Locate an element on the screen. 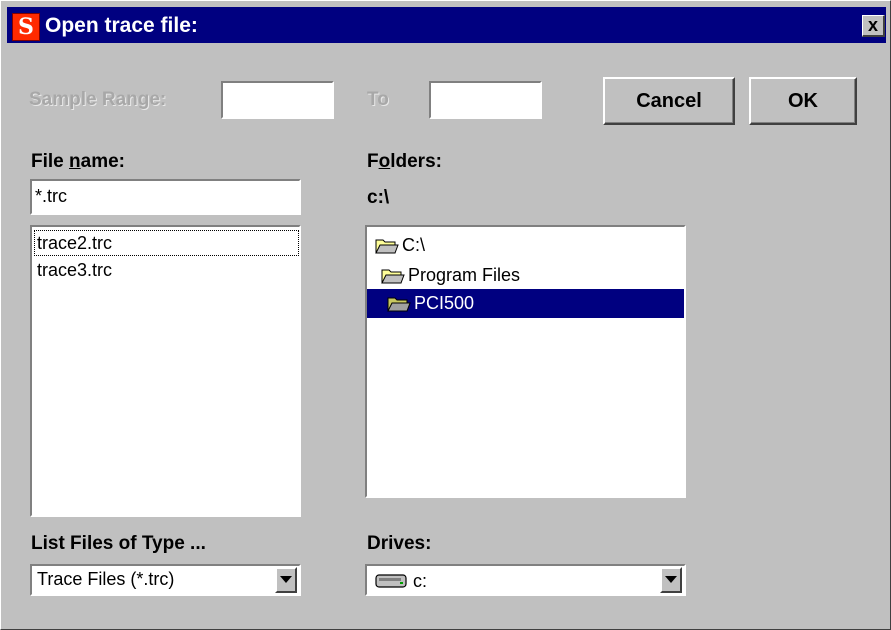  file-name-input: *.trc is located at coordinates (165, 197).